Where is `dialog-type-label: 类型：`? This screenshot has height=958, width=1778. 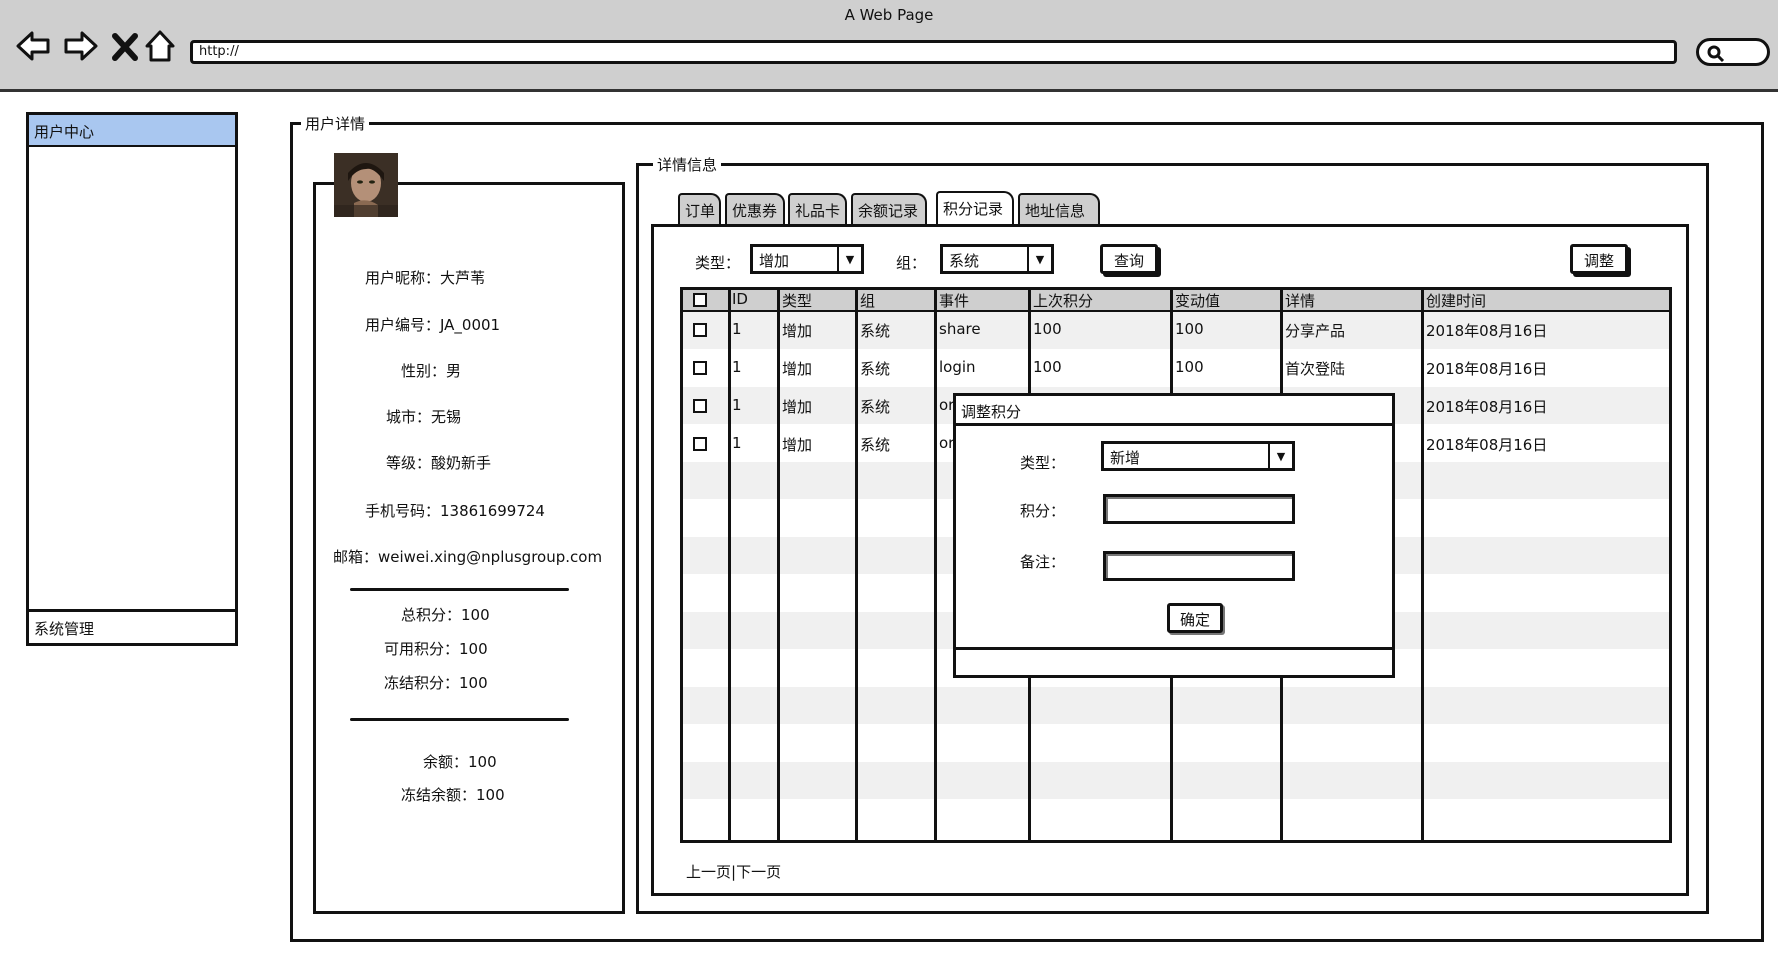 dialog-type-label: 类型： is located at coordinates (1043, 463).